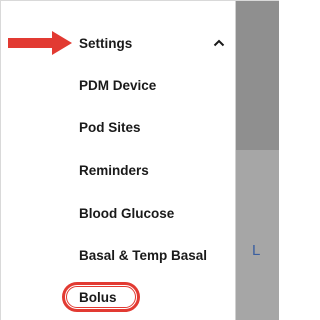 The width and height of the screenshot is (320, 320). Describe the element at coordinates (0, 160) in the screenshot. I see `frame-border-left` at that location.